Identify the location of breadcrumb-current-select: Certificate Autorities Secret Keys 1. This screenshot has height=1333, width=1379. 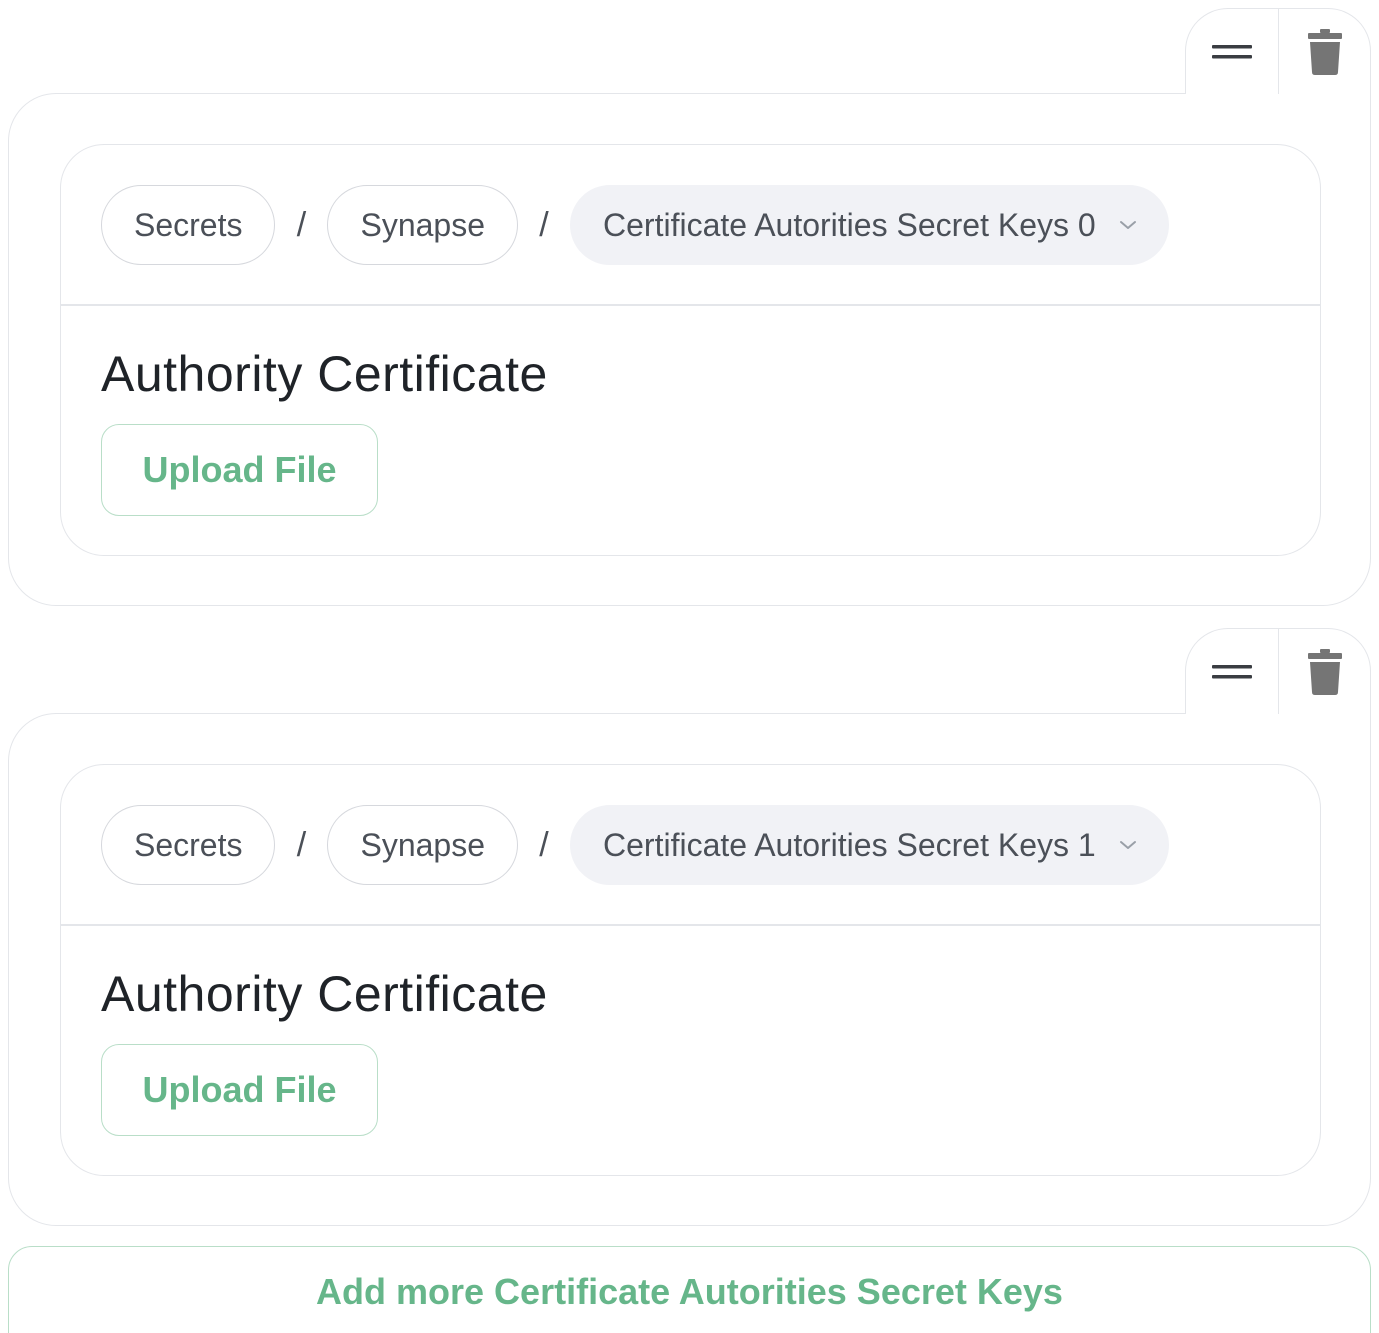
(869, 845).